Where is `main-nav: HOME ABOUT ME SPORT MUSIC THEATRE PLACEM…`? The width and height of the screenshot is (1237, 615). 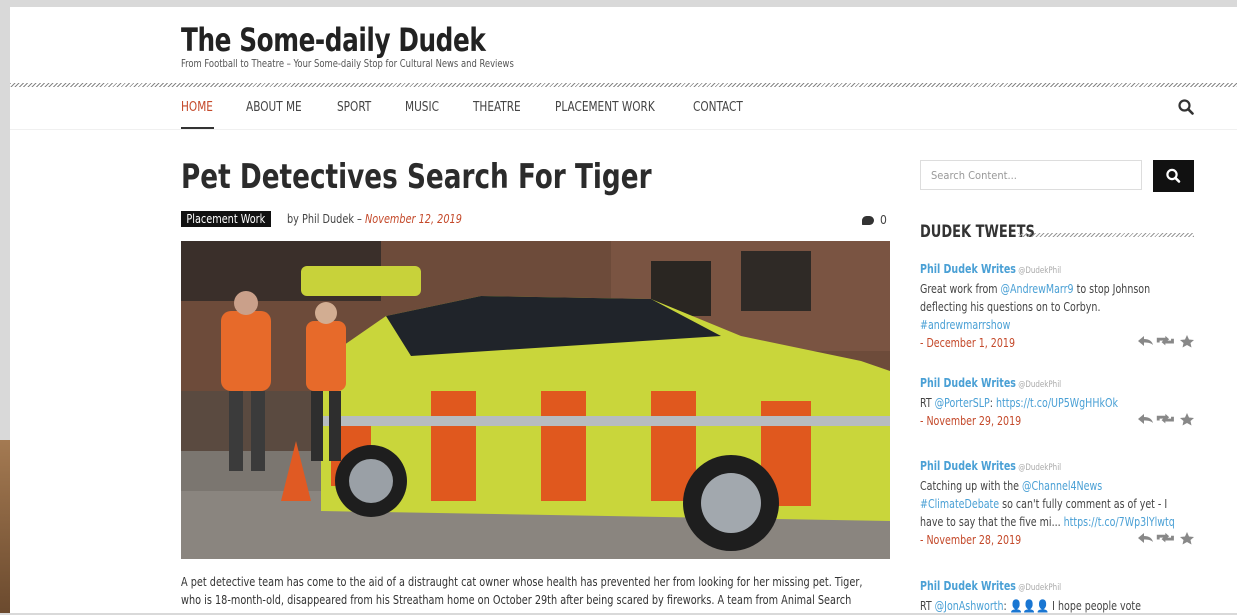 main-nav: HOME ABOUT ME SPORT MUSIC THEATRE PLACEM… is located at coordinates (623, 108).